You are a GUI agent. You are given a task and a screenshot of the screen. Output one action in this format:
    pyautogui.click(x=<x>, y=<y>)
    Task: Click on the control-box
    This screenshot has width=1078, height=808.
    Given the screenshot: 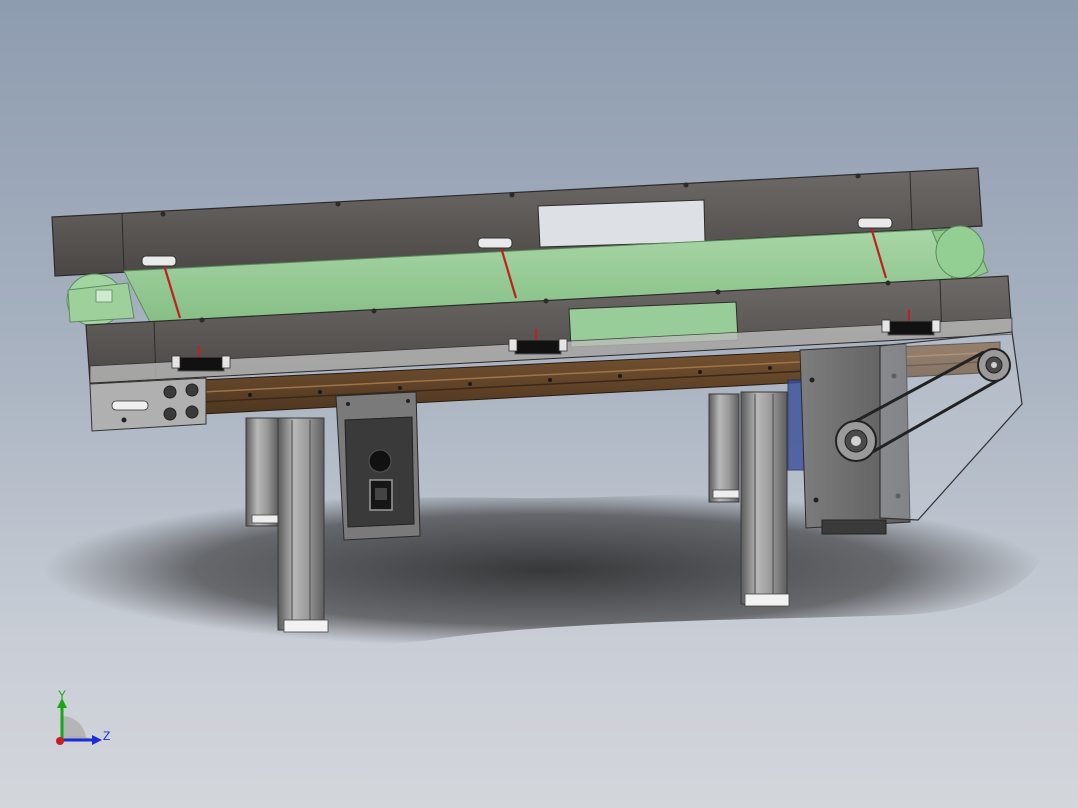 What is the action you would take?
    pyautogui.click(x=378, y=466)
    